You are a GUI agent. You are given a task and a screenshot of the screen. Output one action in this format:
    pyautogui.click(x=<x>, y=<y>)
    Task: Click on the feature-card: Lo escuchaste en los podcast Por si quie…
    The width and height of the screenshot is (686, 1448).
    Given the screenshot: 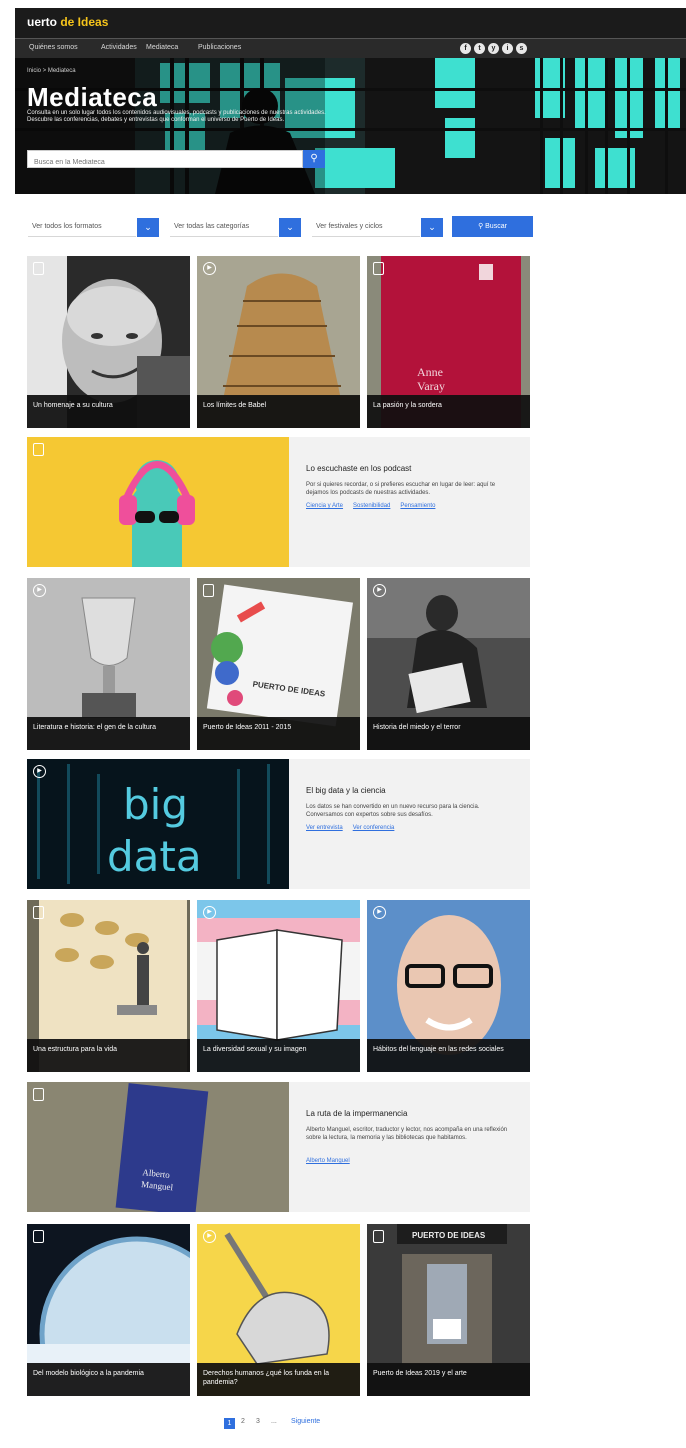 What is the action you would take?
    pyautogui.click(x=278, y=502)
    